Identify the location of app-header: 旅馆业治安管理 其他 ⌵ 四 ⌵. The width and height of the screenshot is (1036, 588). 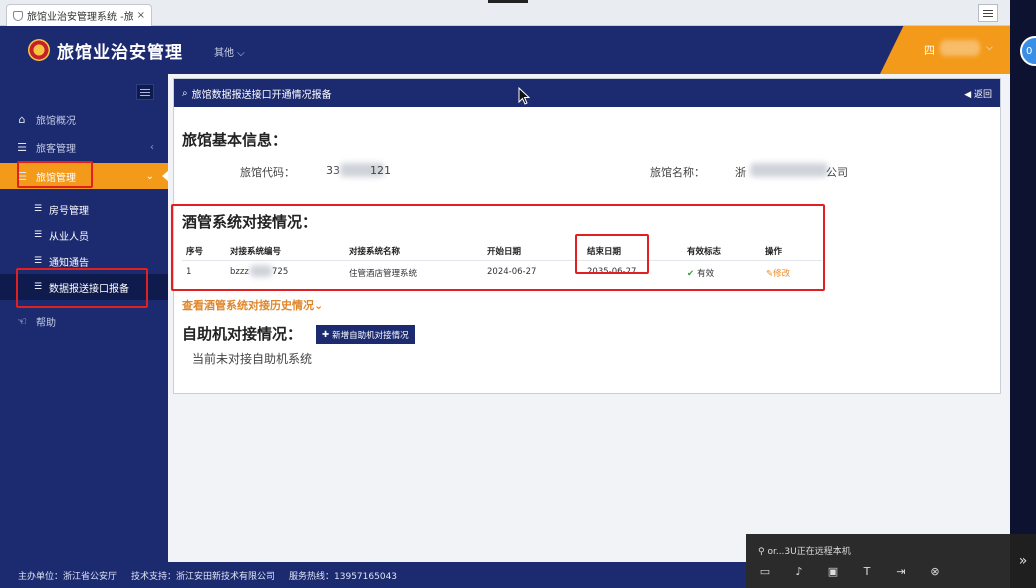
(505, 50).